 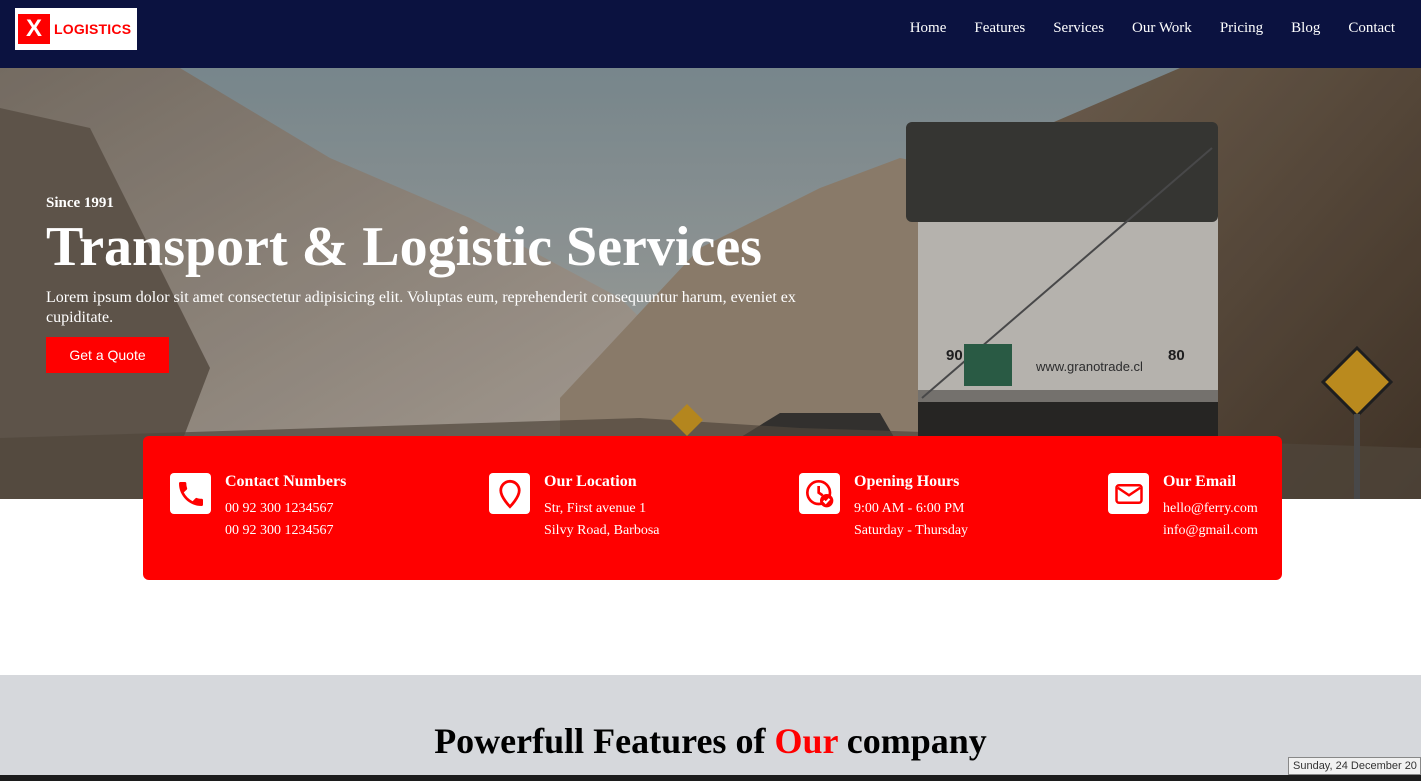 What do you see at coordinates (909, 508) in the screenshot?
I see `info-line: 9:00 AM - 6:00 PM` at bounding box center [909, 508].